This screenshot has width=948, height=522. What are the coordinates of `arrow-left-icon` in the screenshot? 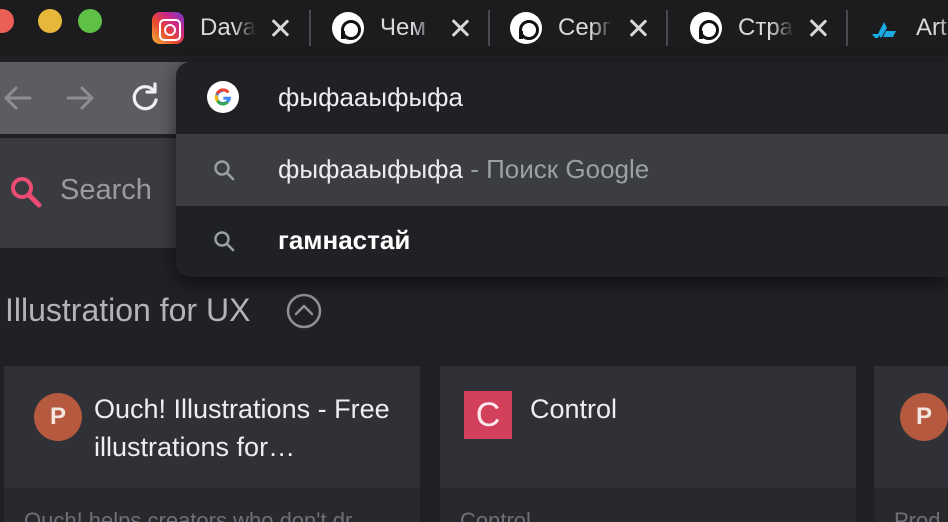 It's located at (18, 98).